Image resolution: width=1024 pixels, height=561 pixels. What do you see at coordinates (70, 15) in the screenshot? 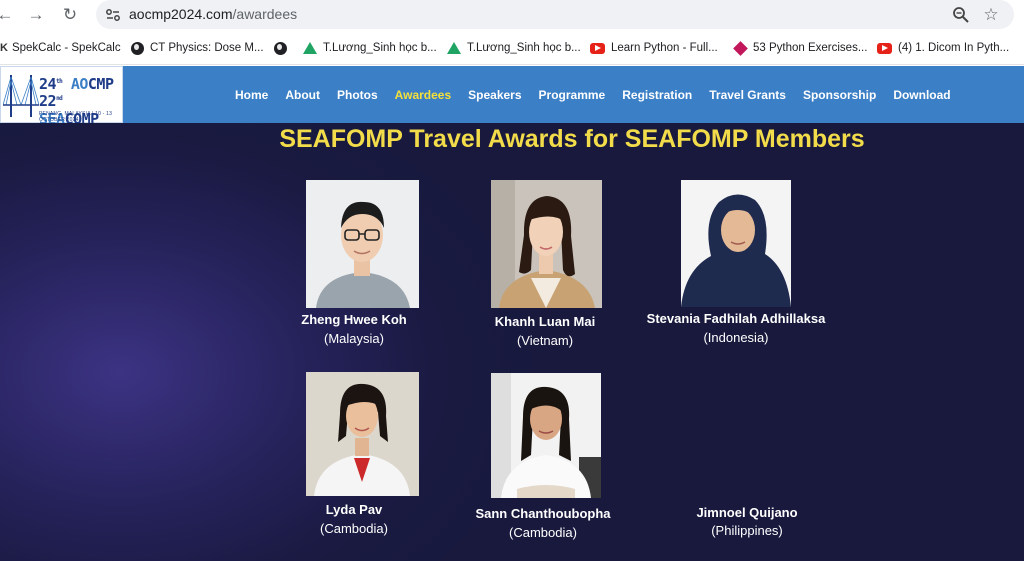
I see `reload-icon: ↻` at bounding box center [70, 15].